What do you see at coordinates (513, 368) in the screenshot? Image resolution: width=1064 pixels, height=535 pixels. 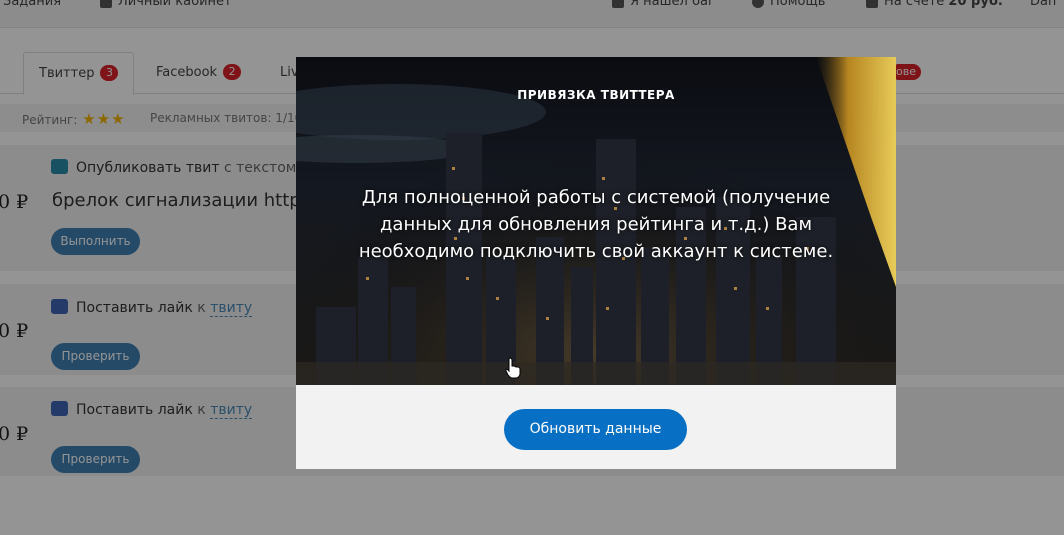 I see `hand-cursor-icon` at bounding box center [513, 368].